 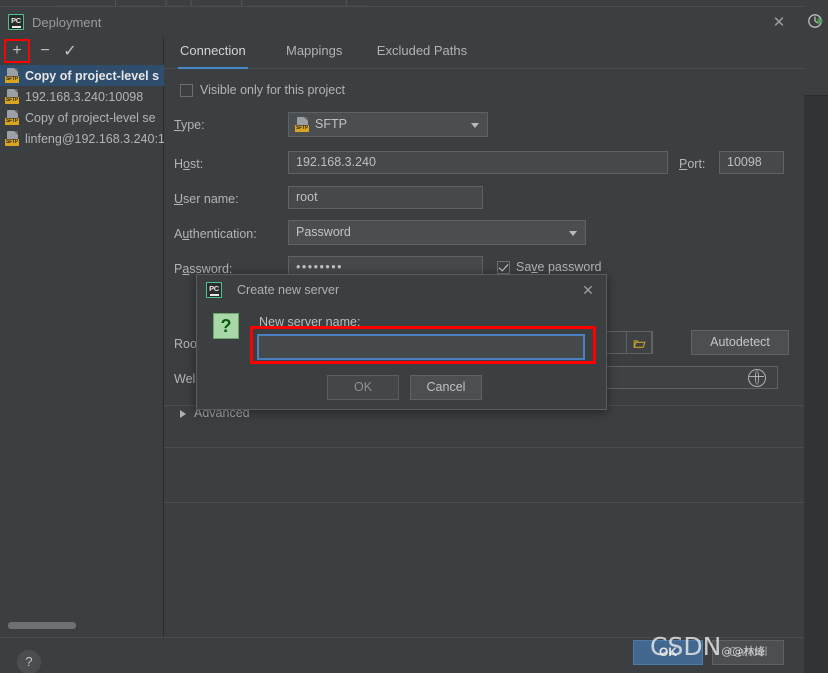 I want to click on list-item: SFTP Copy of project-level se, so click(x=82, y=117).